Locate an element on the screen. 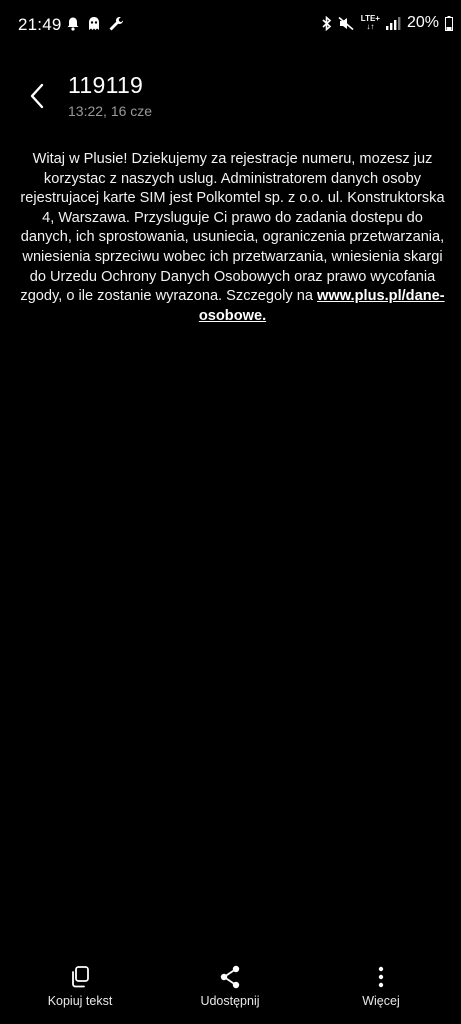  status-bar: 21:49 LTE+ ↓↑ 20% is located at coordinates (230, 25).